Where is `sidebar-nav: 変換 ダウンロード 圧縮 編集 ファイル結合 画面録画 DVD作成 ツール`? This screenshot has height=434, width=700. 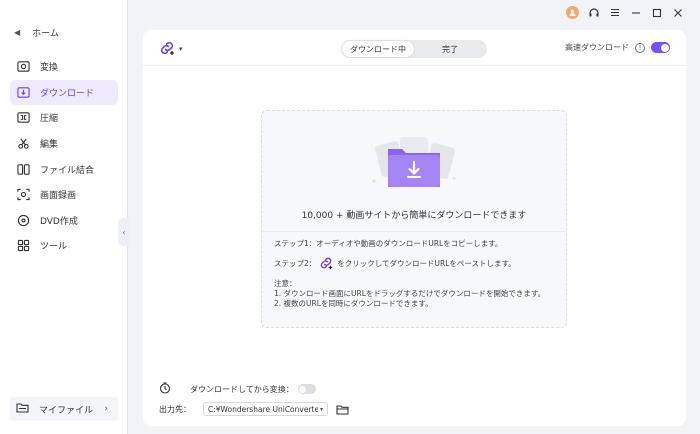 sidebar-nav: 変換 ダウンロード 圧縮 編集 ファイル結合 画面録画 DVD作成 ツール is located at coordinates (64, 156).